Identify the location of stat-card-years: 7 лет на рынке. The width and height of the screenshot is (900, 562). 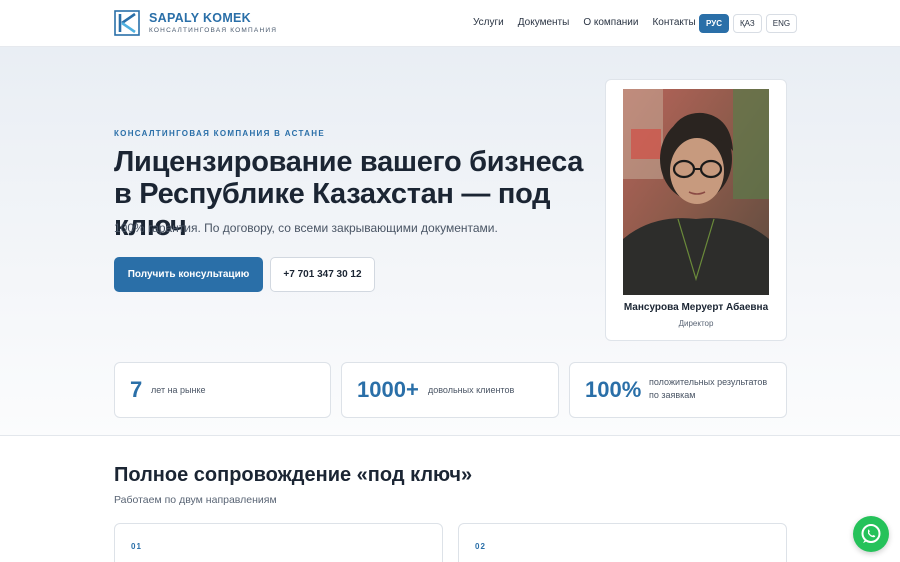
(222, 390).